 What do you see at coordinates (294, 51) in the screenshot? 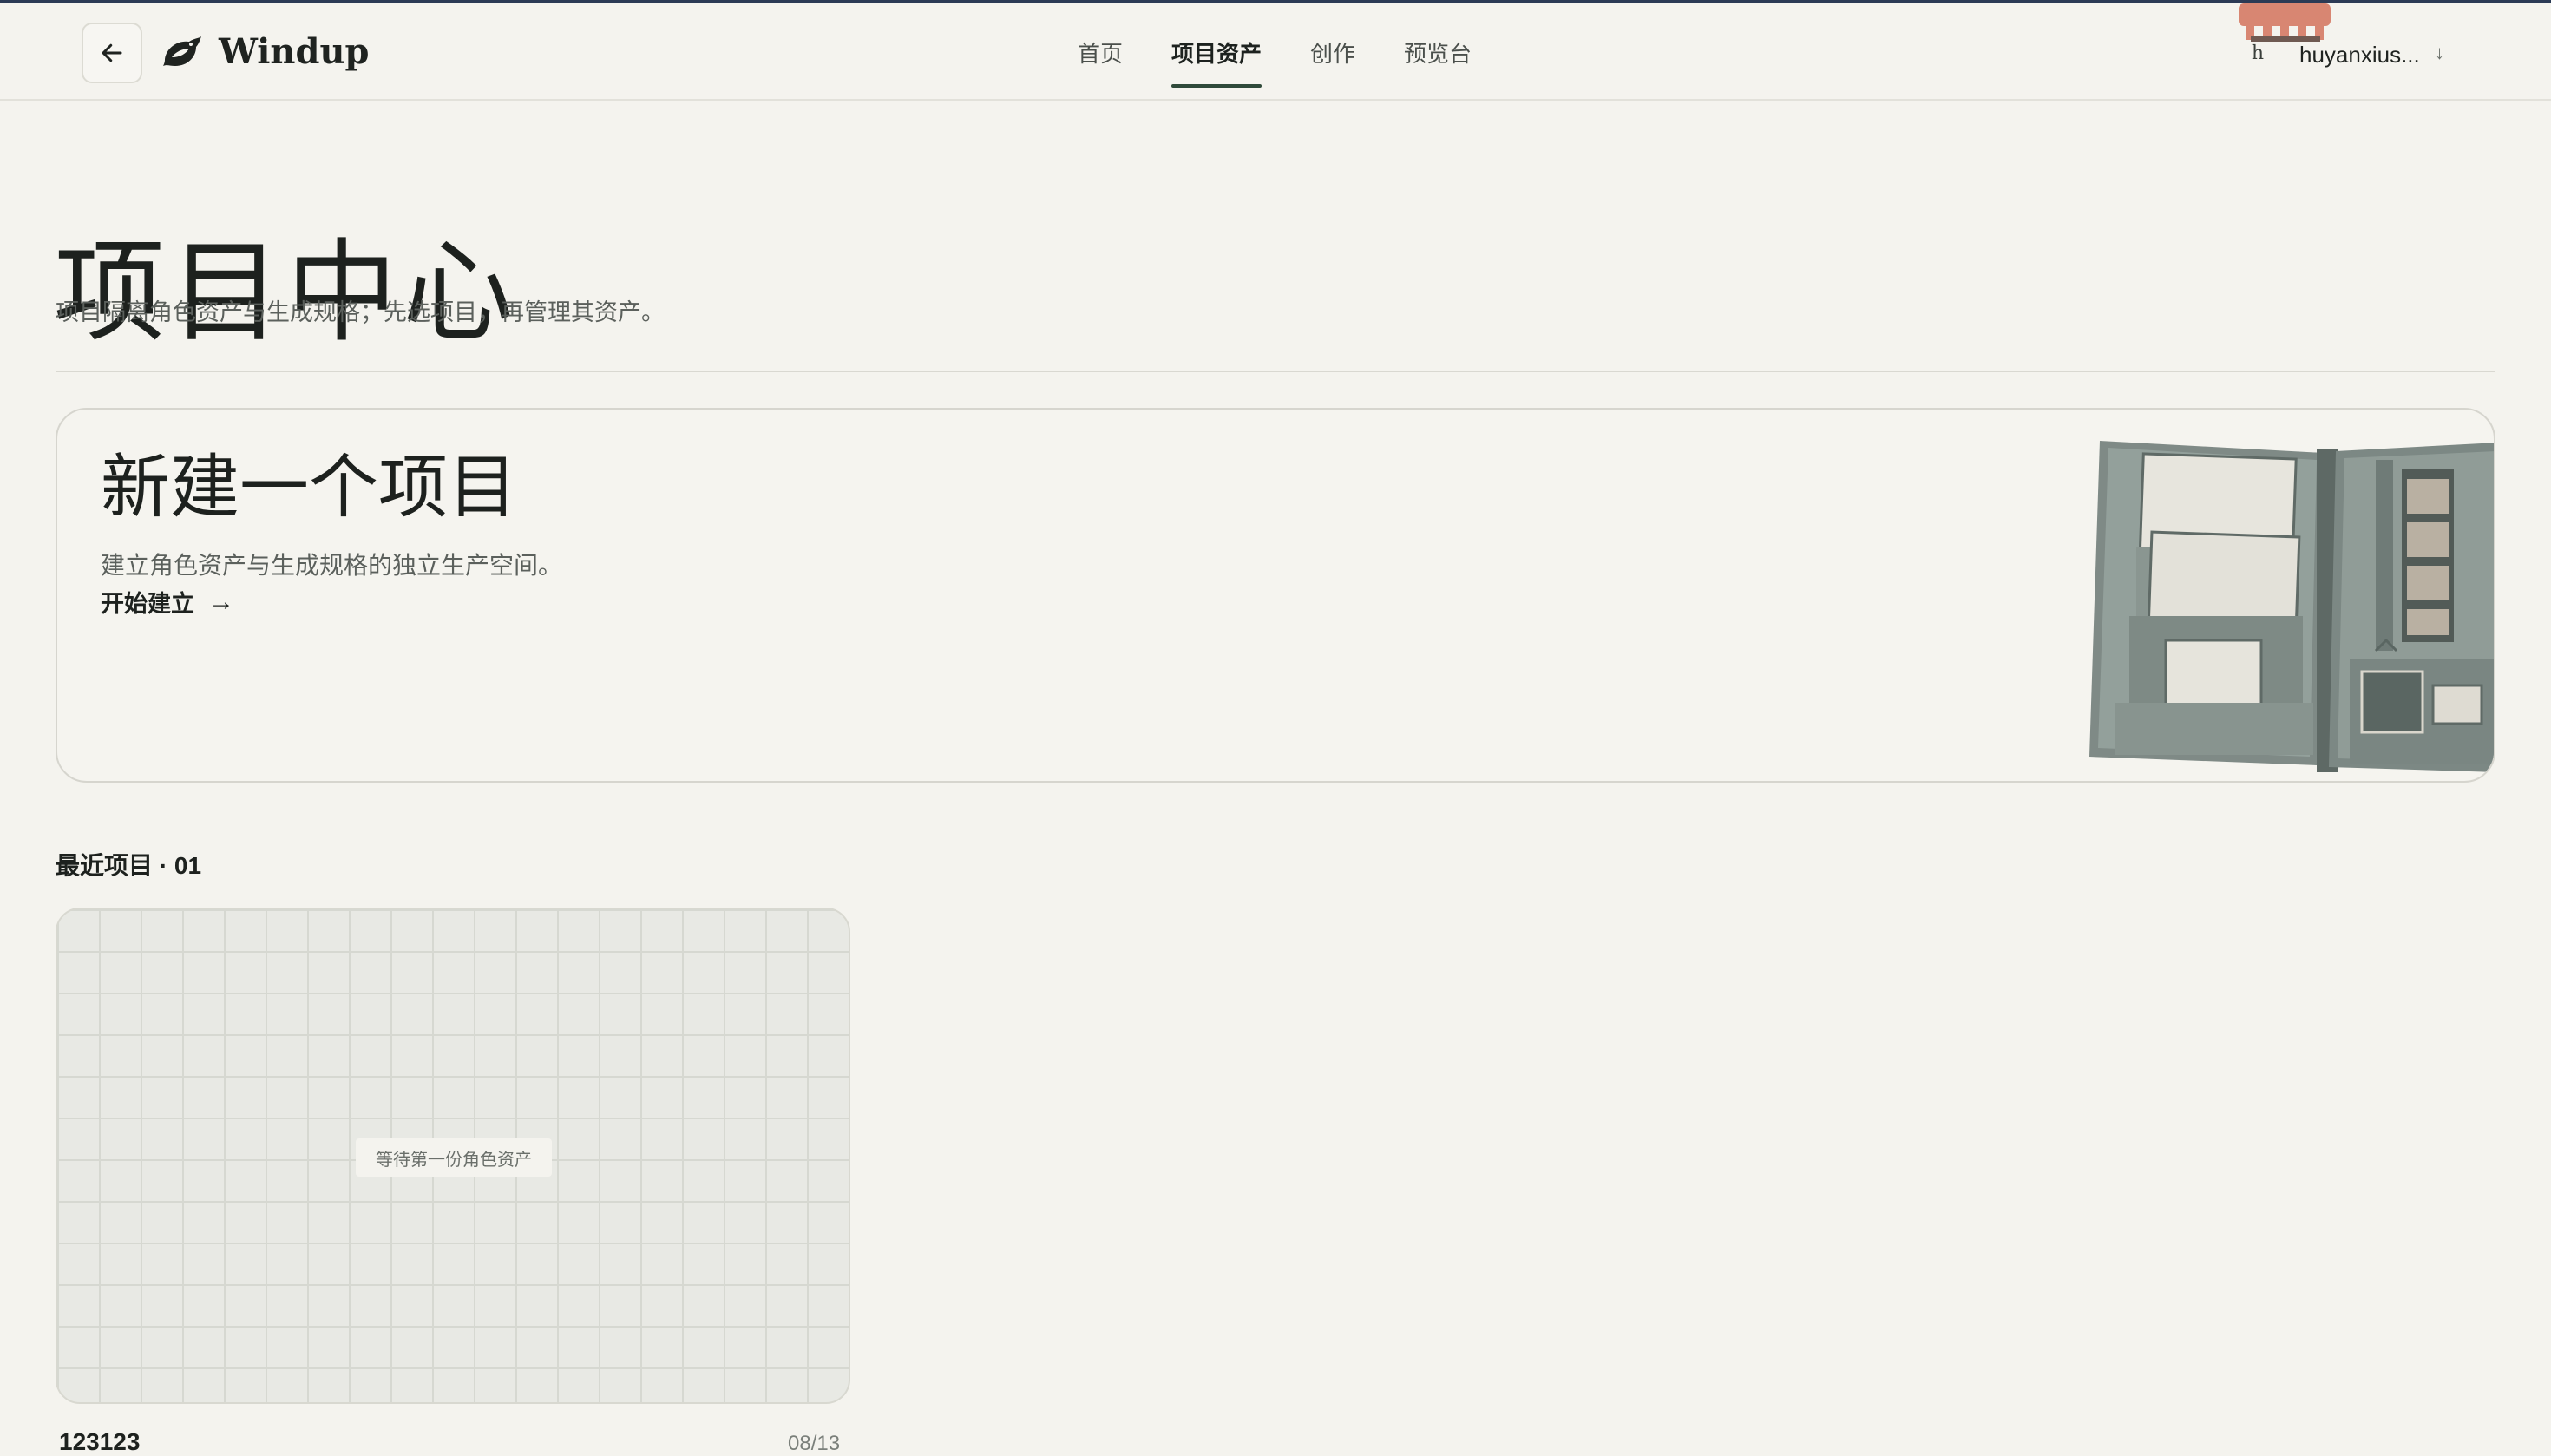
I see `brand-name: Windup` at bounding box center [294, 51].